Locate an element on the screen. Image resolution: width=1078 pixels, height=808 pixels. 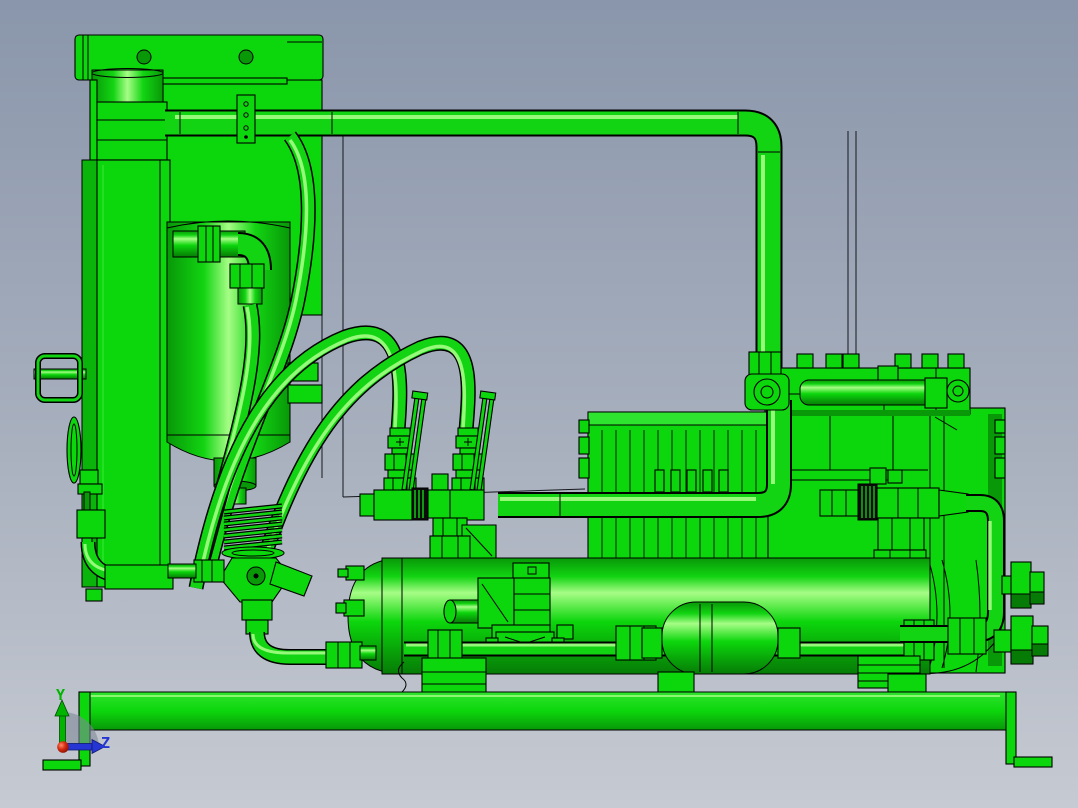
cylinder-head is located at coordinates (874, 384).